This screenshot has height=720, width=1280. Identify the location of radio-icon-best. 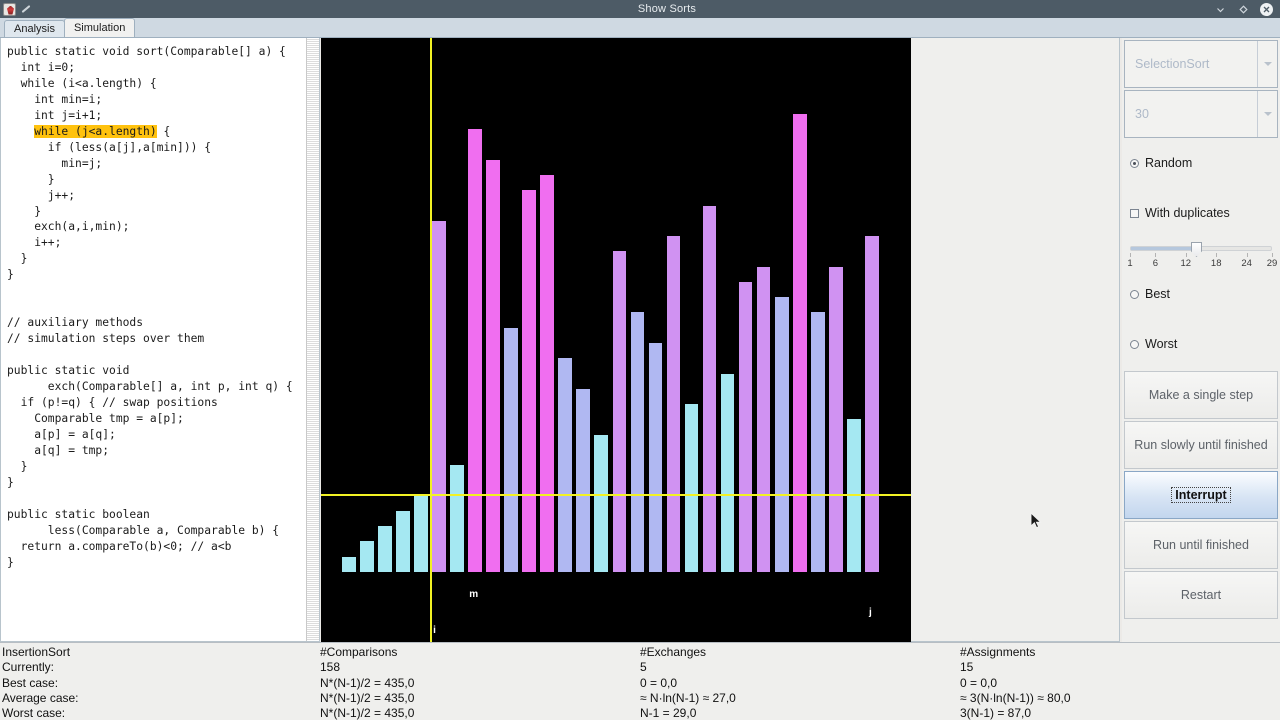
(1134, 294).